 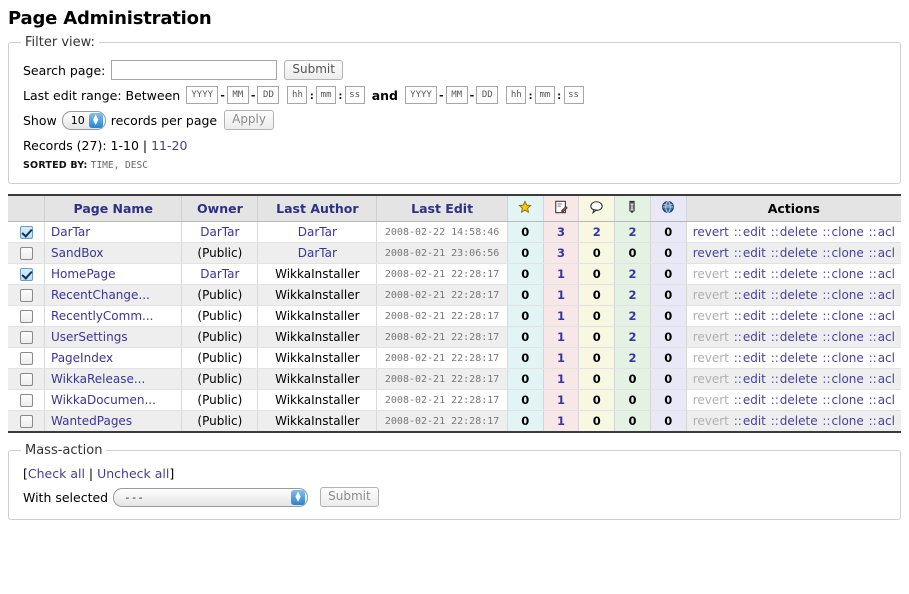 I want to click on page-name-link: WantedPages, so click(x=91, y=421).